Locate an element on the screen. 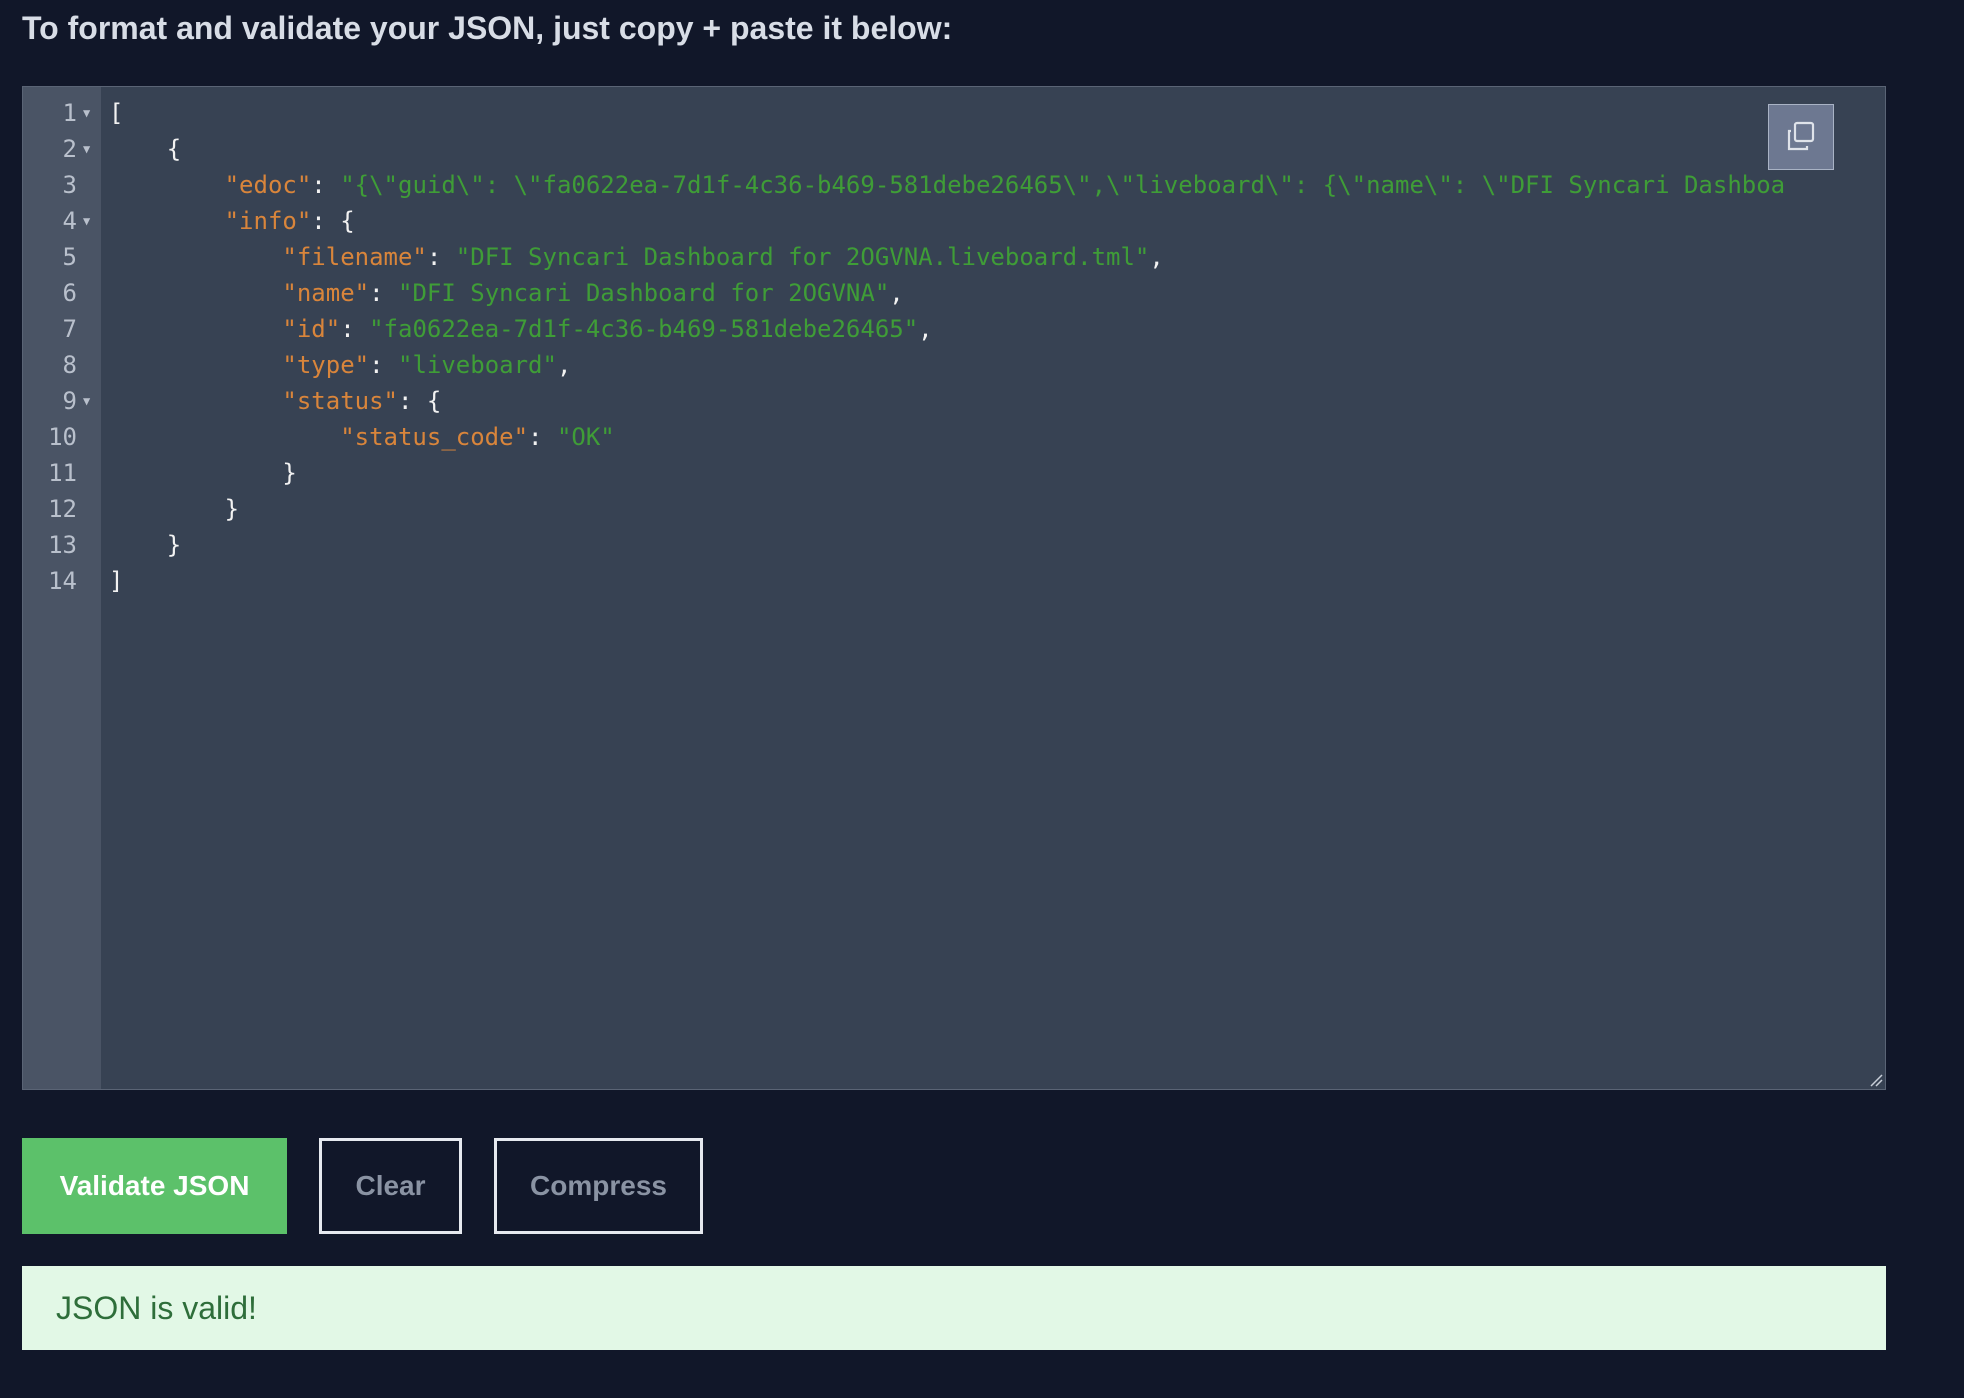 The height and width of the screenshot is (1398, 1964). code-line-content: { is located at coordinates (145, 149).